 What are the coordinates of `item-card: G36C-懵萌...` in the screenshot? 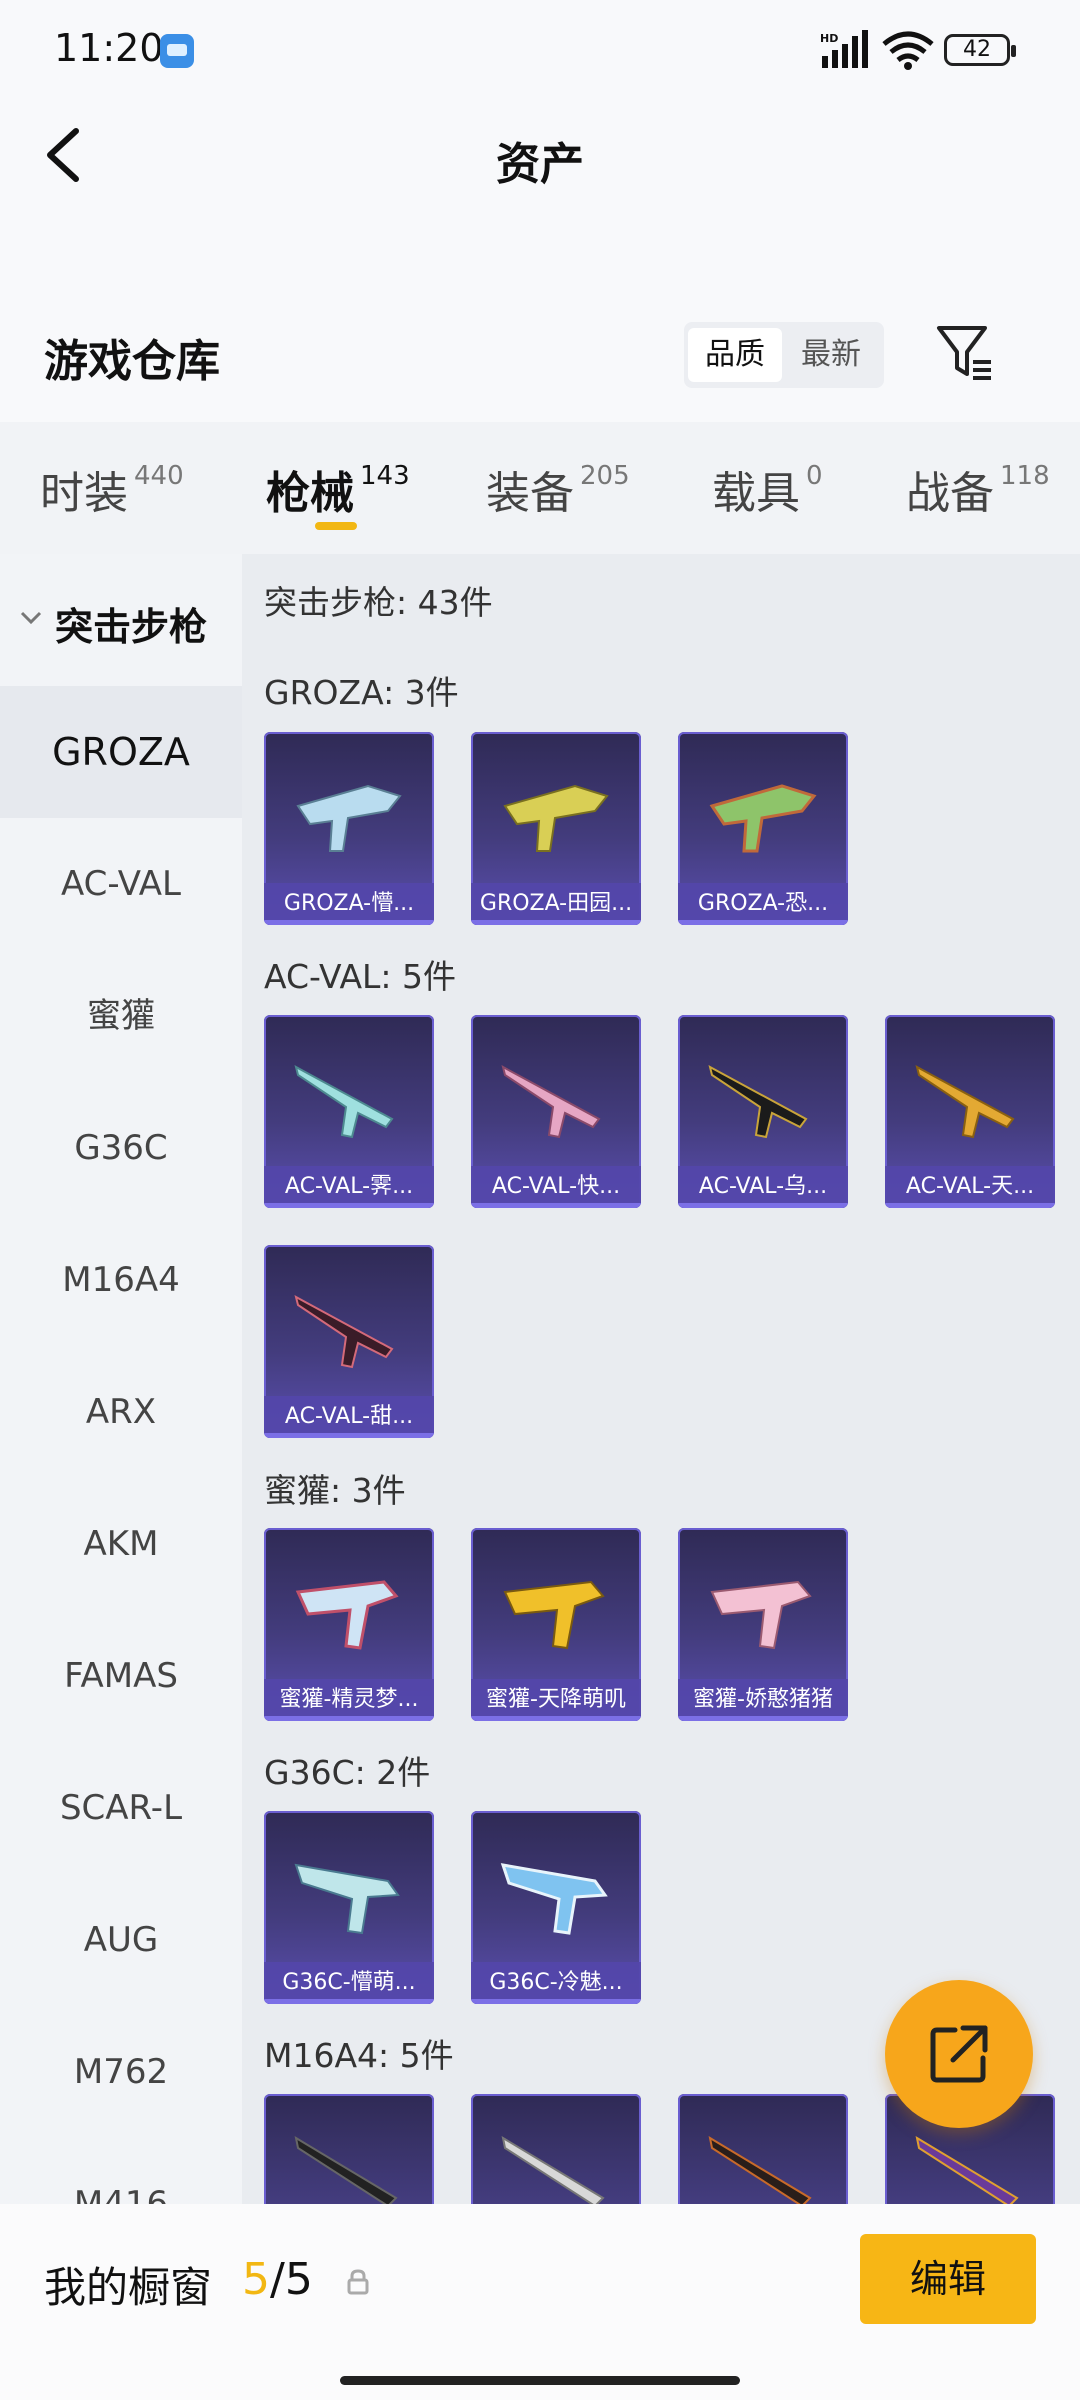 It's located at (349, 1907).